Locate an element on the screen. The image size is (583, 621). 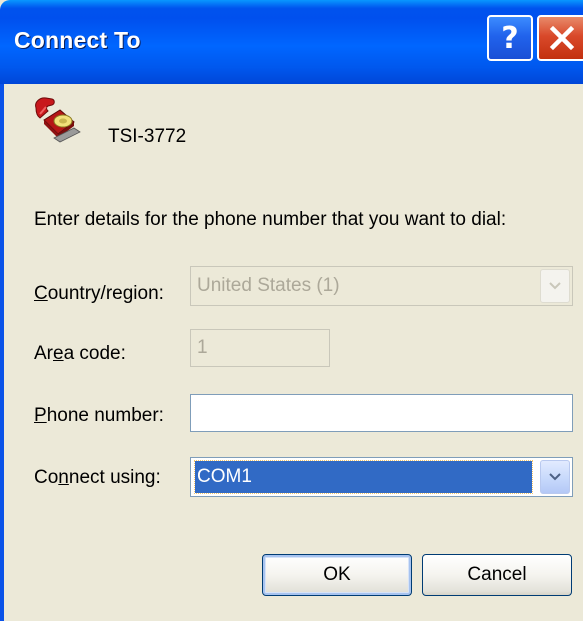
label-text: a code: is located at coordinates (94, 353).